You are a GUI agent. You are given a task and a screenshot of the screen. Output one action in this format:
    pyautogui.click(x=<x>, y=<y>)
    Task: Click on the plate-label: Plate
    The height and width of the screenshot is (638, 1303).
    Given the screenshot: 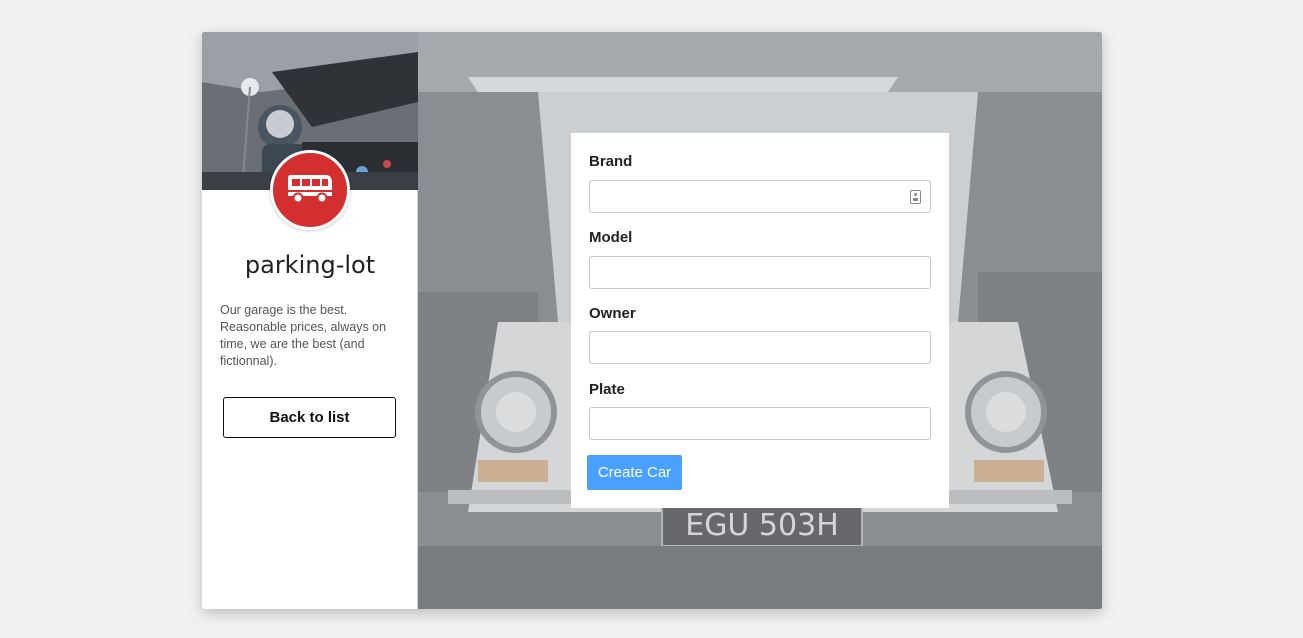 What is the action you would take?
    pyautogui.click(x=607, y=389)
    